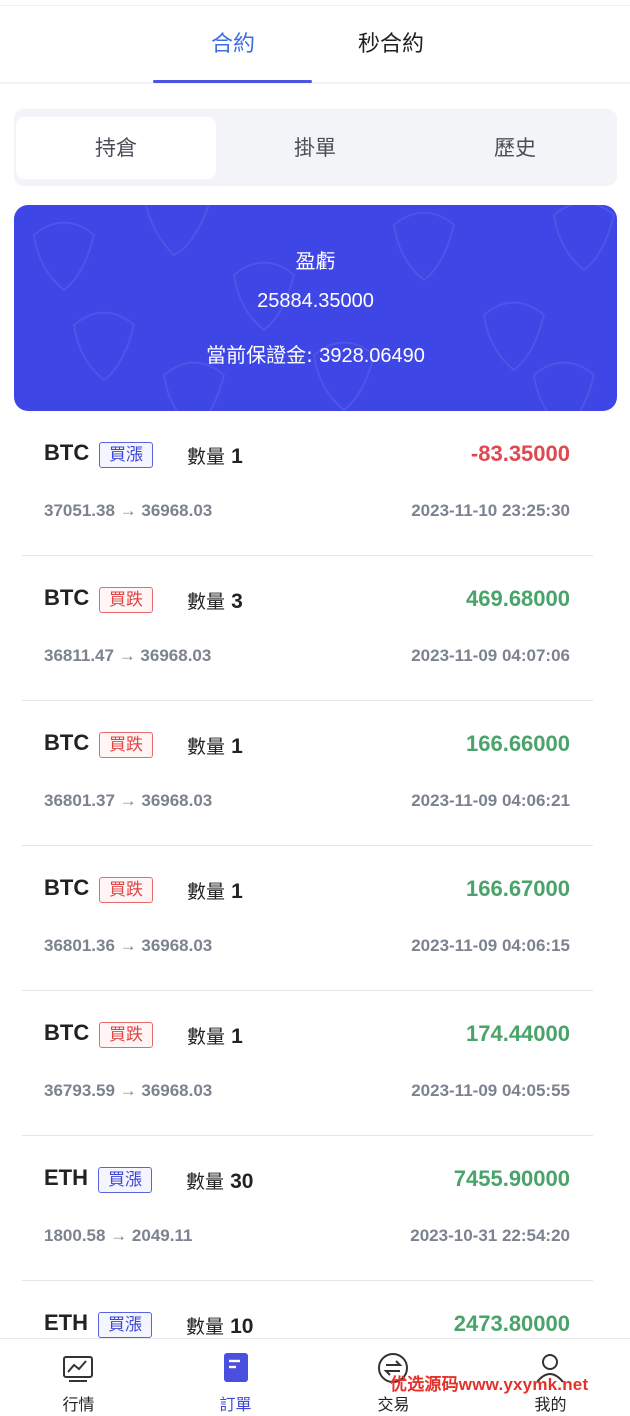  Describe the element at coordinates (128, 945) in the screenshot. I see `price-change: 36801.36 → 36968.03` at that location.